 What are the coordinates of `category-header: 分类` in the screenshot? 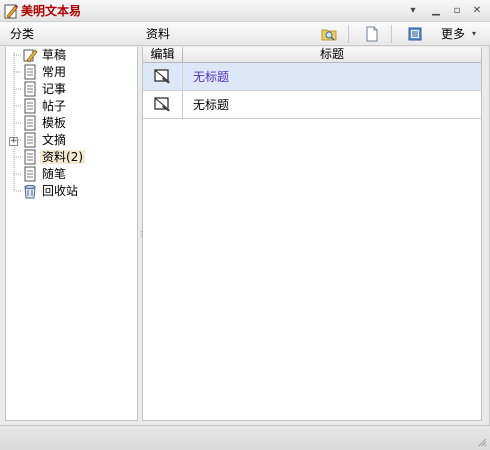 It's located at (22, 34).